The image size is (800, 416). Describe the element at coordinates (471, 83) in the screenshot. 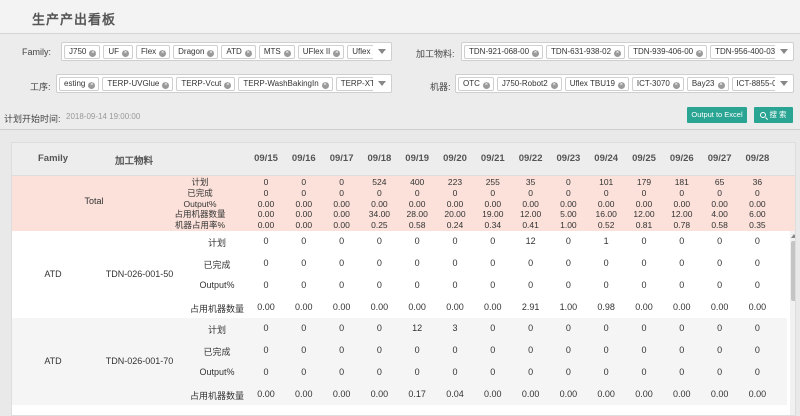

I see `filter-tag-label: OTC` at that location.